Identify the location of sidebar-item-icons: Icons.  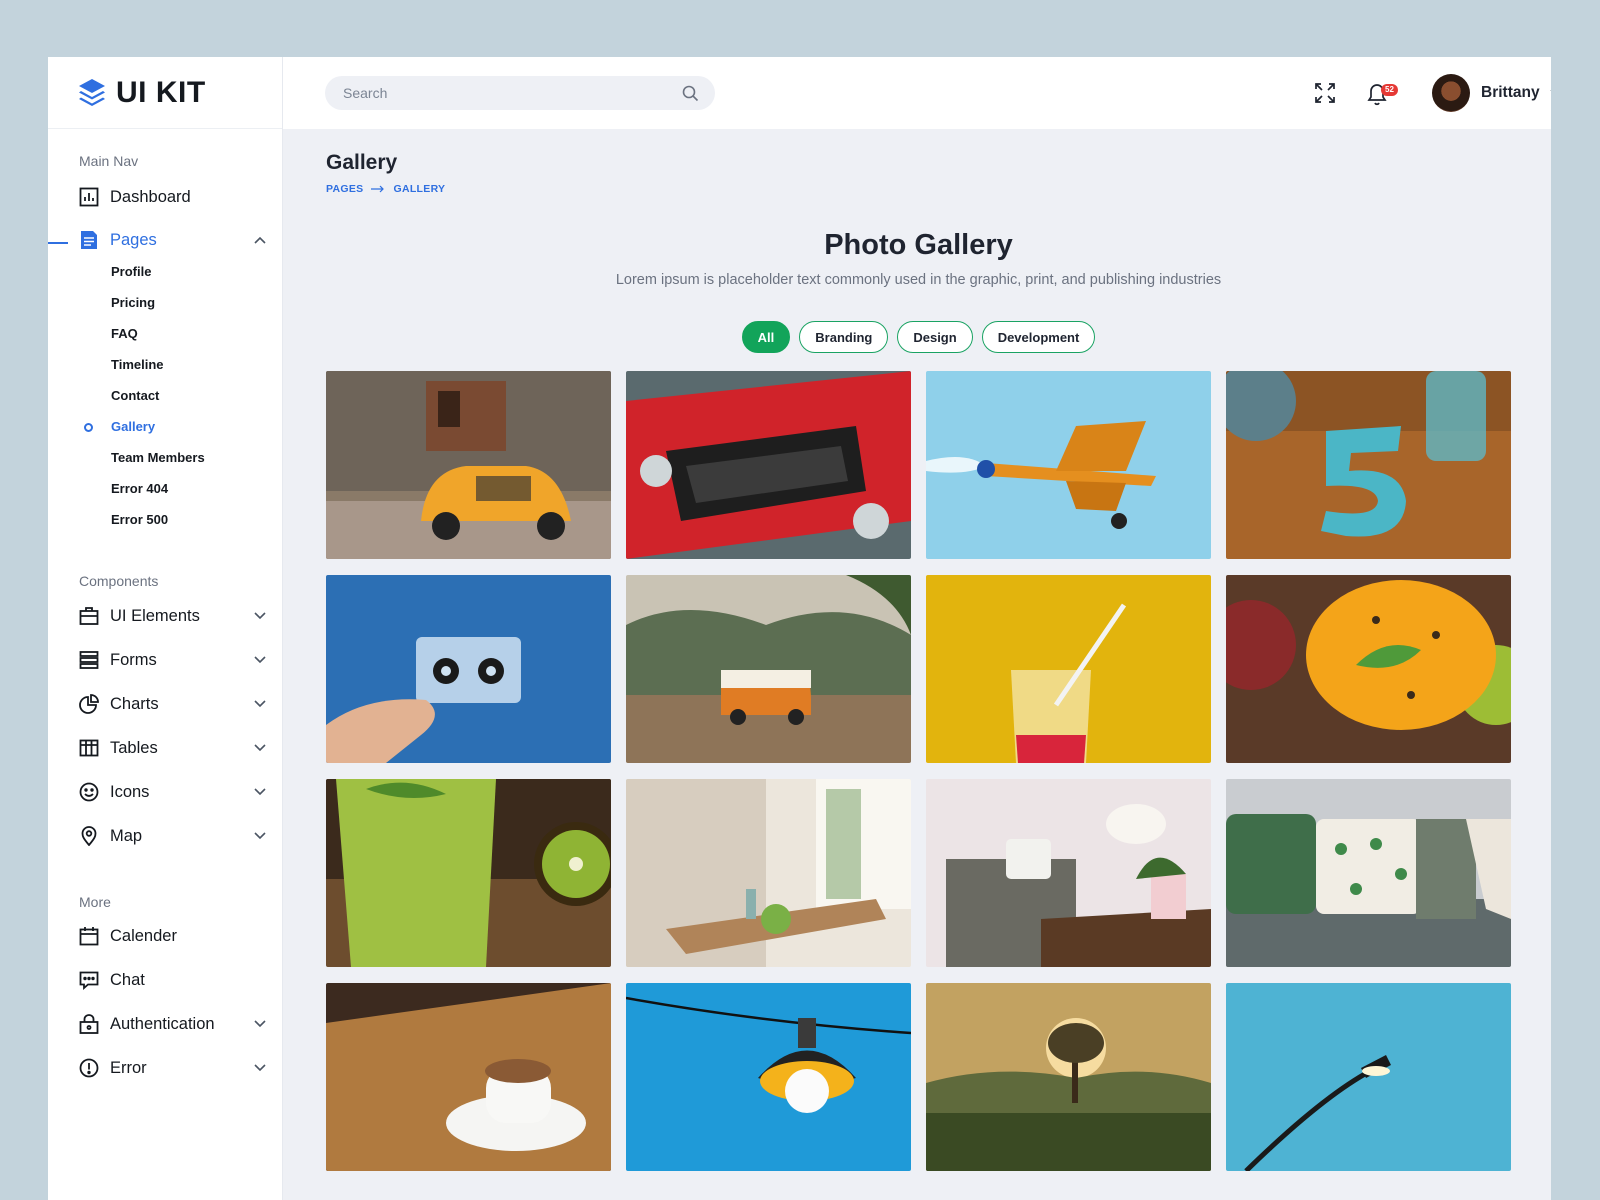
(173, 792).